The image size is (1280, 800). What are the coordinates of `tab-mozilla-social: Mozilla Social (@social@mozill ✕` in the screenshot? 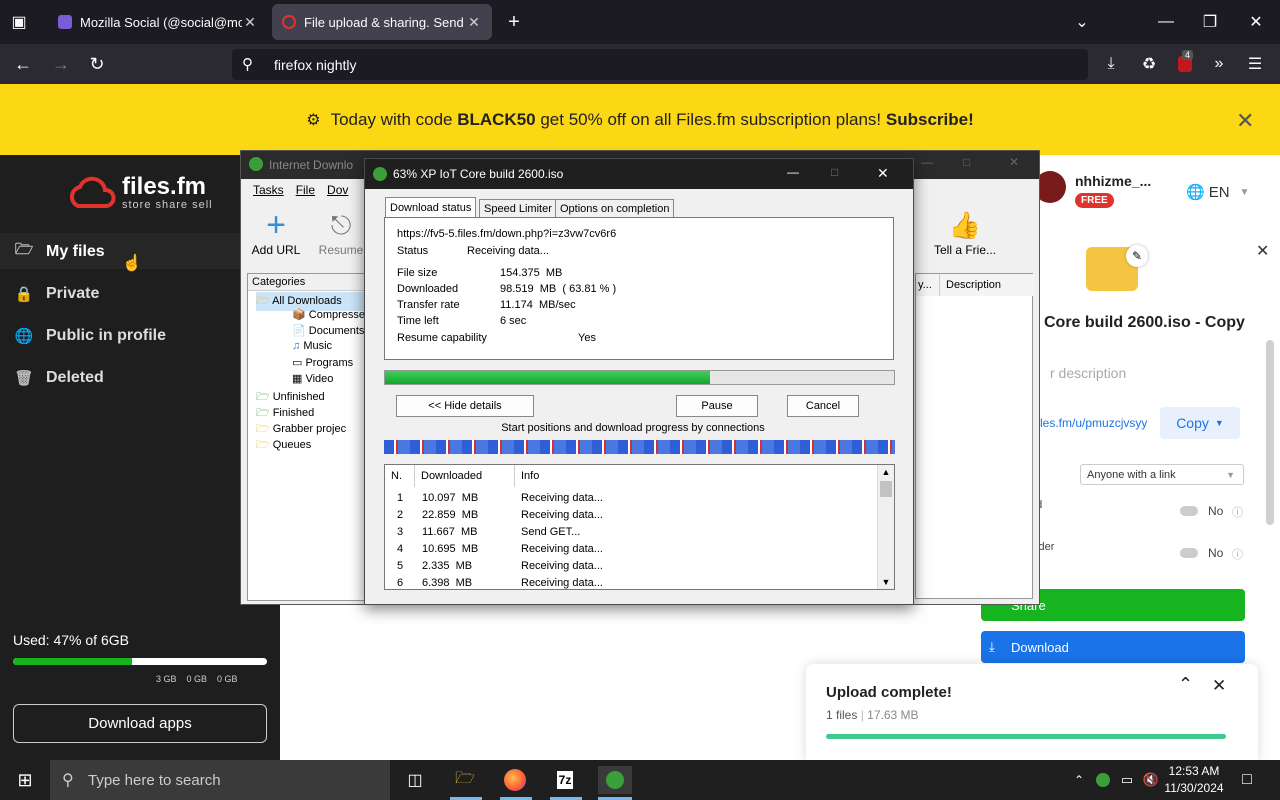 It's located at (158, 22).